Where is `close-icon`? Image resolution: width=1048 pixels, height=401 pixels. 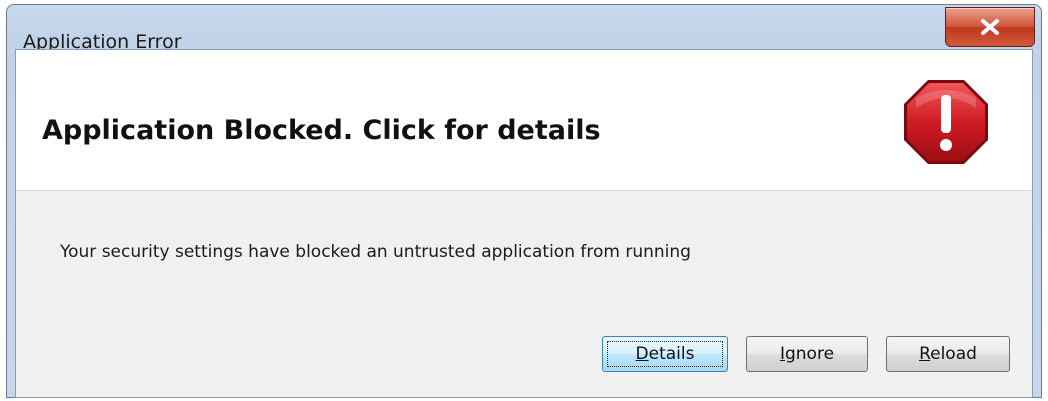
close-icon is located at coordinates (990, 27).